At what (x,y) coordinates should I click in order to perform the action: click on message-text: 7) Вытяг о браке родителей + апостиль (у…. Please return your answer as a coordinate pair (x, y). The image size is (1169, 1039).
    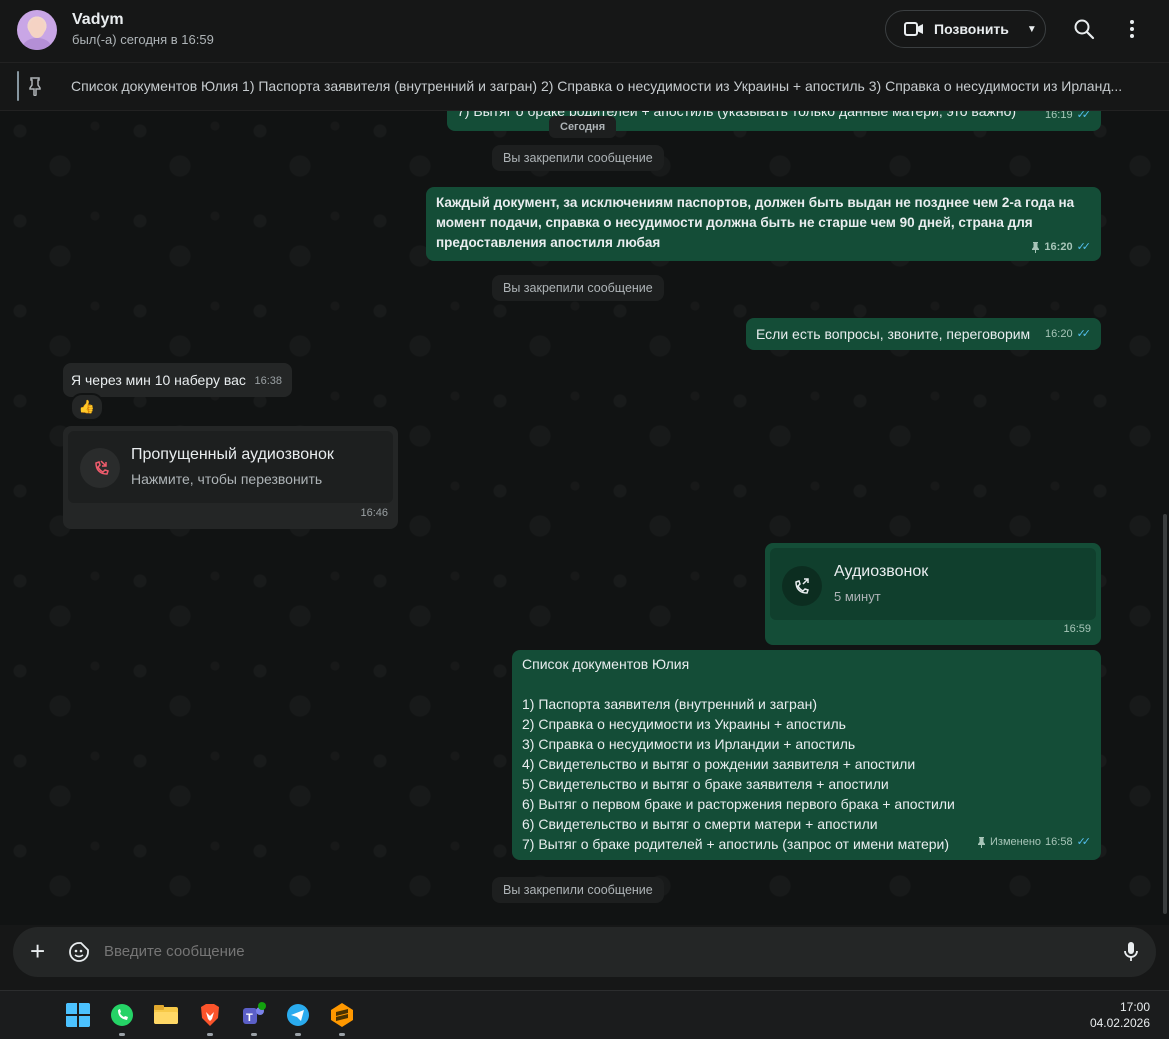
    Looking at the image, I should click on (737, 115).